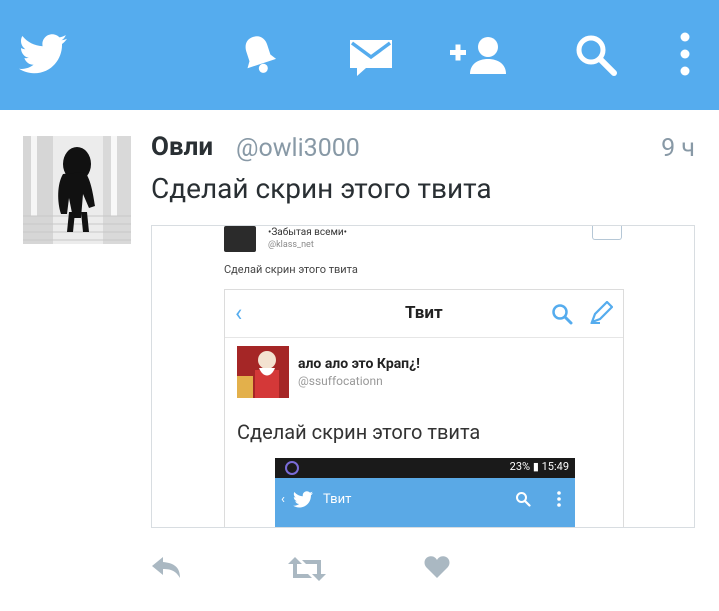 The width and height of the screenshot is (719, 611). Describe the element at coordinates (182, 147) in the screenshot. I see `user-name: Овли` at that location.